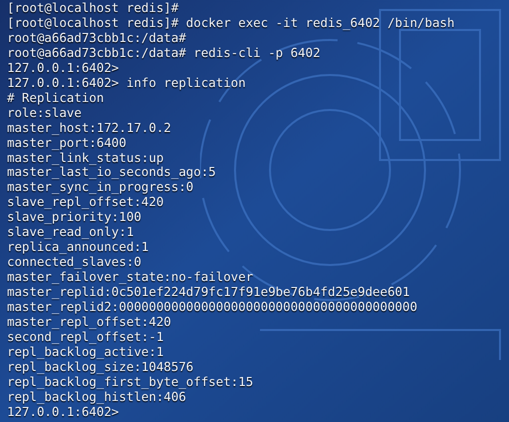  What do you see at coordinates (74, 218) in the screenshot?
I see `terminal-line: slave_priority:100` at bounding box center [74, 218].